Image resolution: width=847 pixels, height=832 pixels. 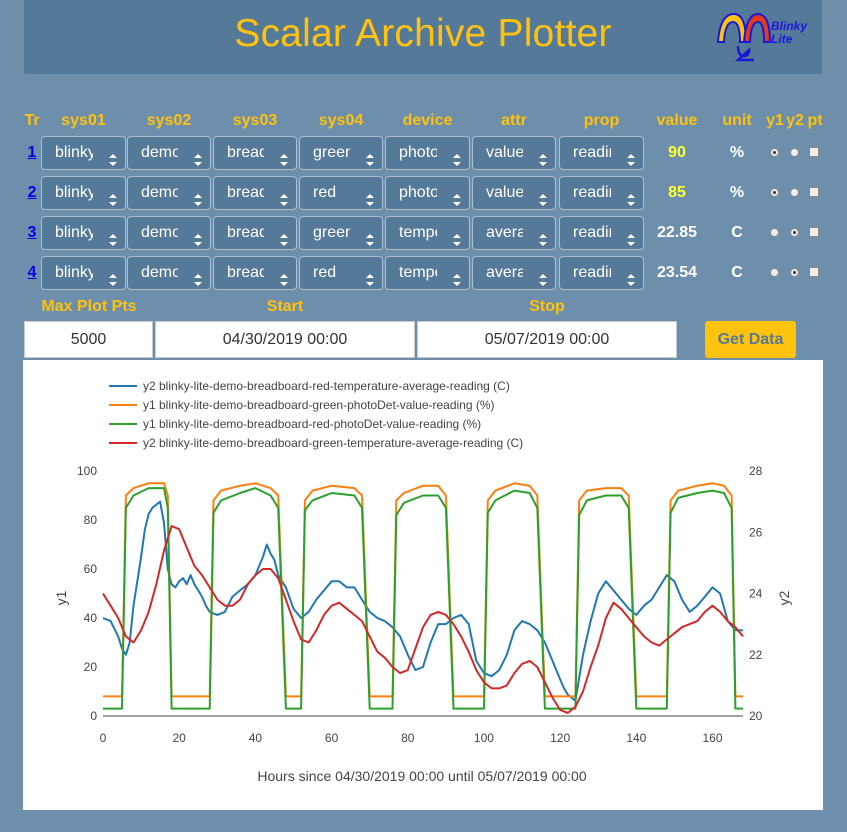 What do you see at coordinates (89, 306) in the screenshot?
I see `max-plot-pts-label: Max Plot Pts` at bounding box center [89, 306].